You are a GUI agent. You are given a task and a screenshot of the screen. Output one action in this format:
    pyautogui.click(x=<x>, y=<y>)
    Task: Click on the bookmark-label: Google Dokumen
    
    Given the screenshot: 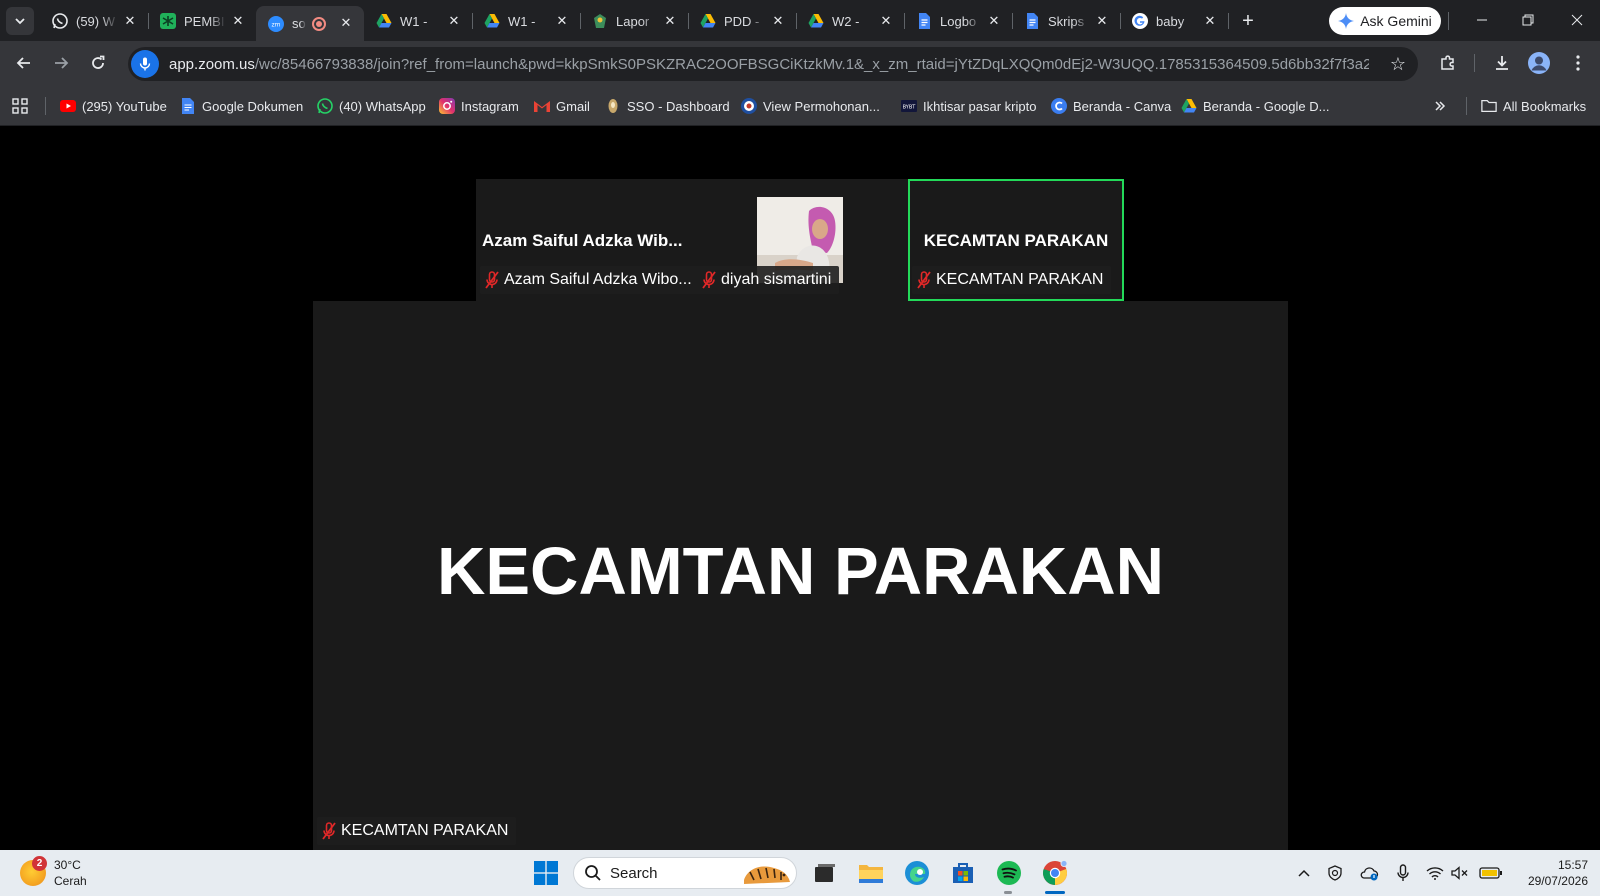 What is the action you would take?
    pyautogui.click(x=253, y=106)
    